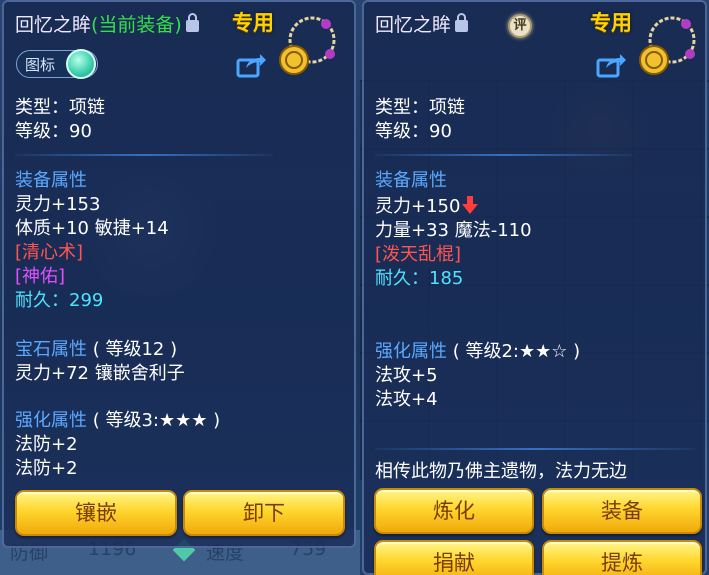 The height and width of the screenshot is (575, 709). Describe the element at coordinates (478, 351) in the screenshot. I see `enhance-attr-header: 强化属性 ( 等级2:★★☆ )` at that location.